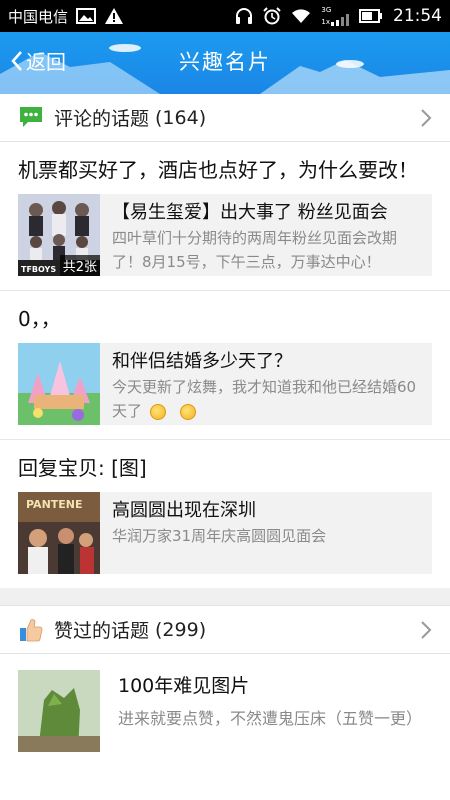 The height and width of the screenshot is (800, 450). I want to click on liked-section-label: 赞过的话题, so click(102, 631).